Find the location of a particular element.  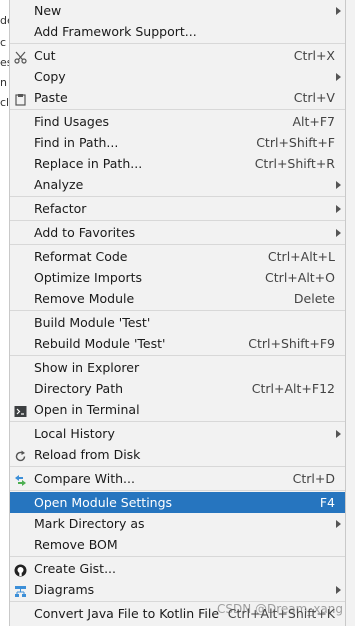

background-fragment: c is located at coordinates (3, 42).